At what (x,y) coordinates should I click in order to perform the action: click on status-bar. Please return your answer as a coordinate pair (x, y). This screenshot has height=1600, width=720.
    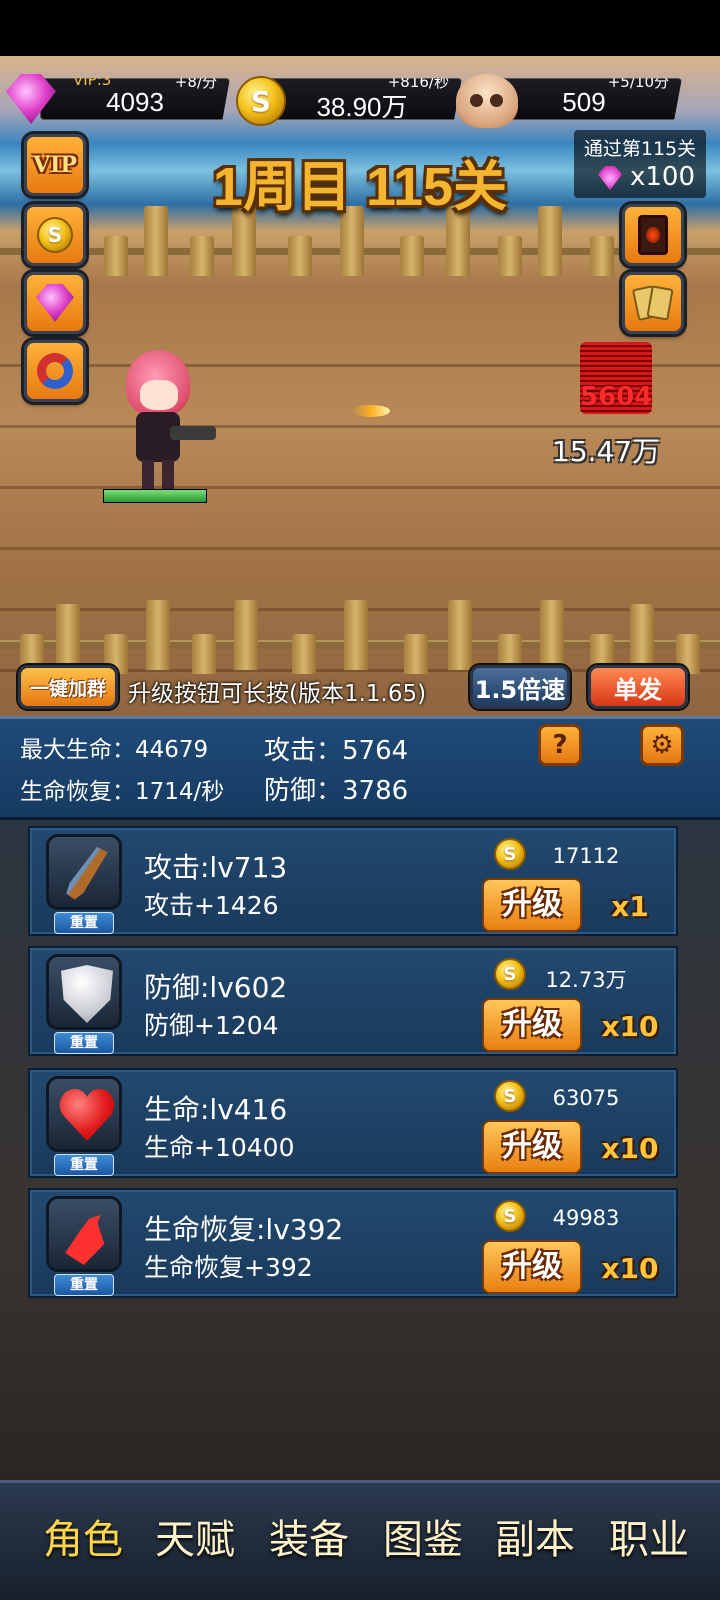
    Looking at the image, I should click on (360, 28).